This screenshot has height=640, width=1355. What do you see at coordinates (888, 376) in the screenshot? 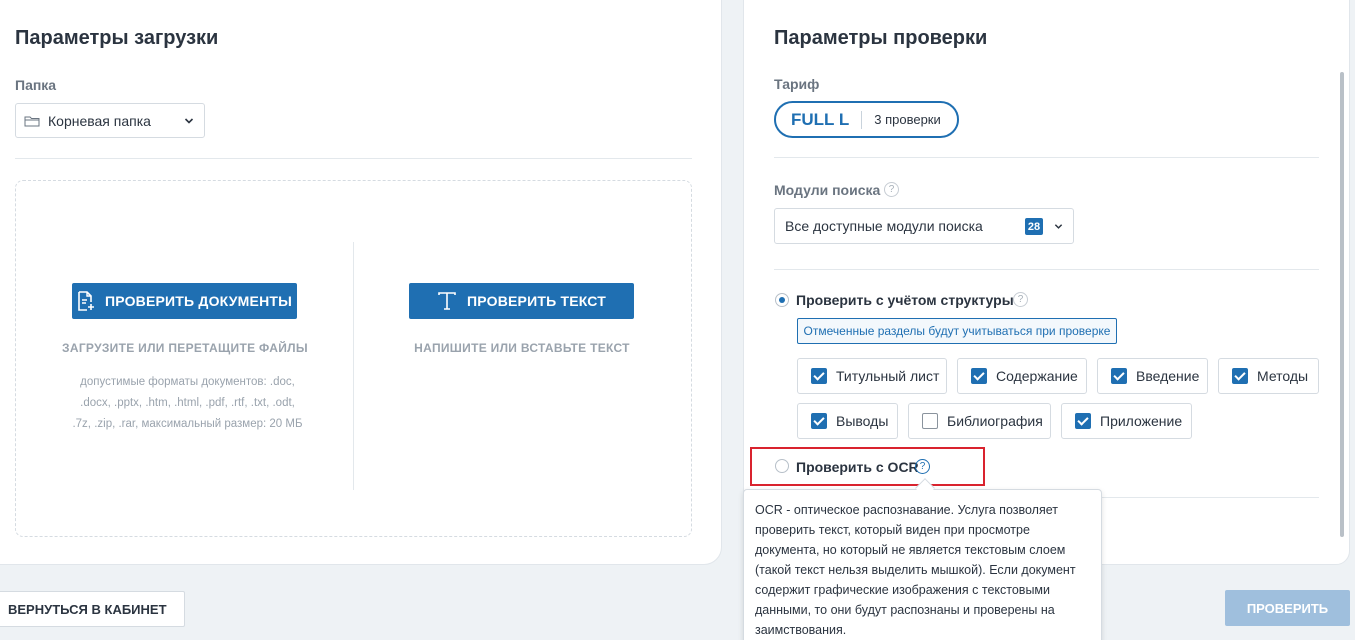
I see `section-label: Титульный лист` at bounding box center [888, 376].